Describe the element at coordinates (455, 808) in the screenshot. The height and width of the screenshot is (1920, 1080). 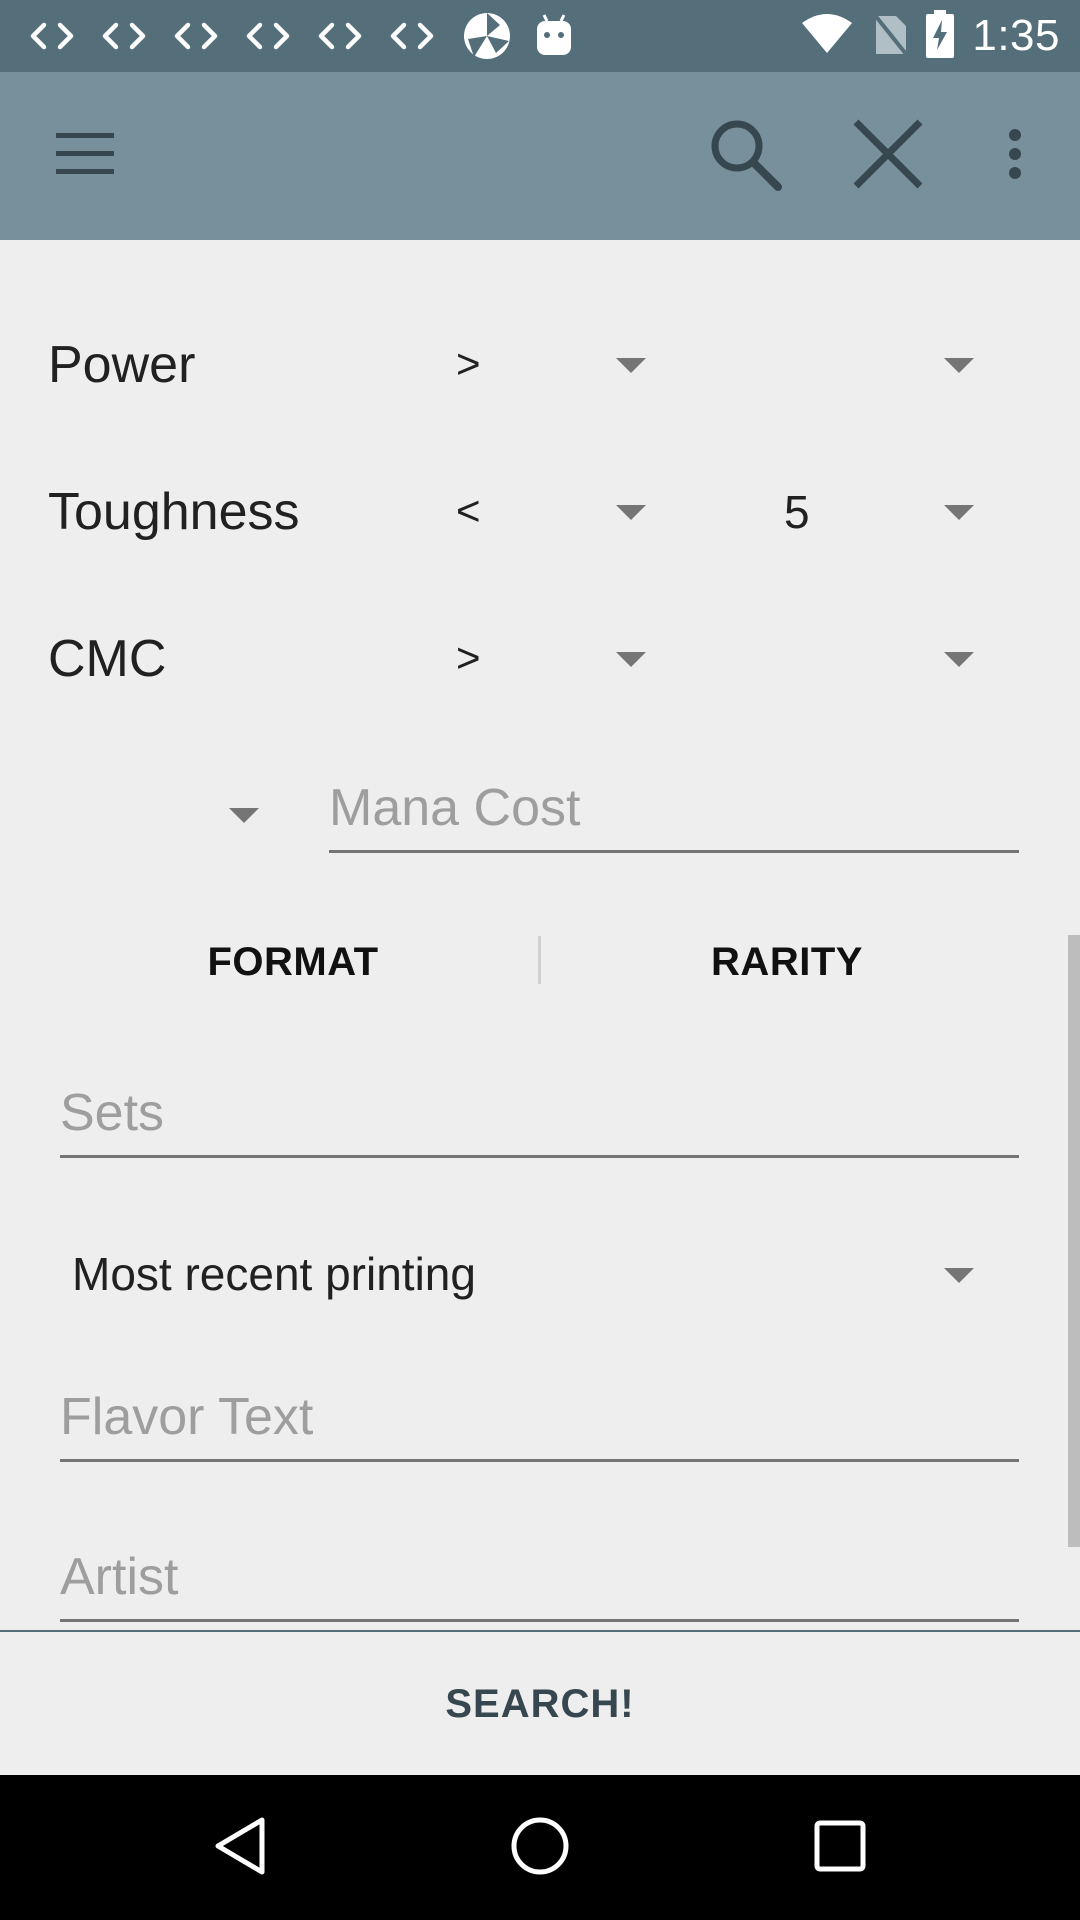
I see `mana-cost-placeholder: Mana Cost` at that location.